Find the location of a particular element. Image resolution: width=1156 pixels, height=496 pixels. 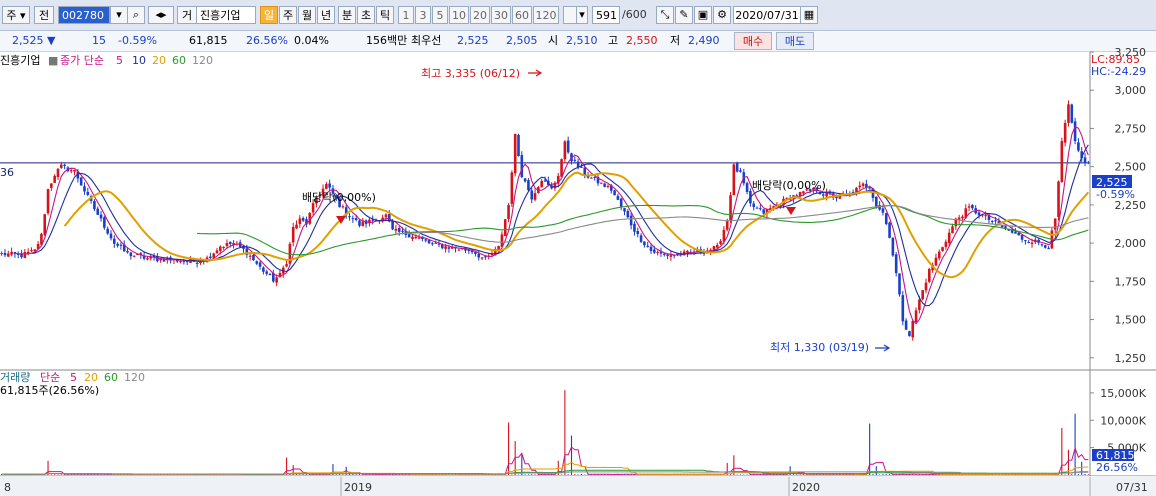

low-annotation: 최저 1,330 (03/19) is located at coordinates (819, 347).